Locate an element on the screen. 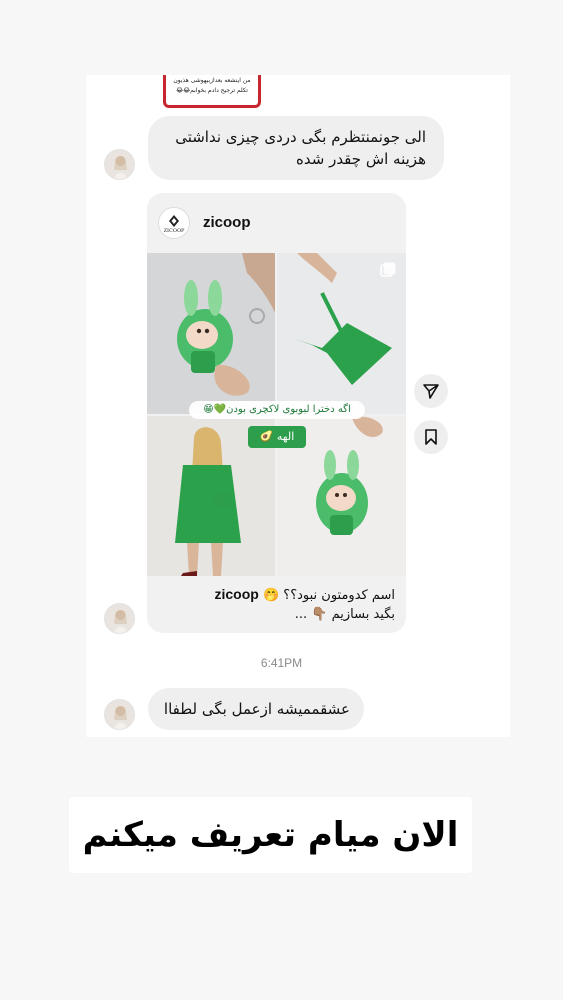 The height and width of the screenshot is (1000, 563). quoted-story-line2: تکلم ترجیح دادم بخوابم😂😂 is located at coordinates (212, 90).